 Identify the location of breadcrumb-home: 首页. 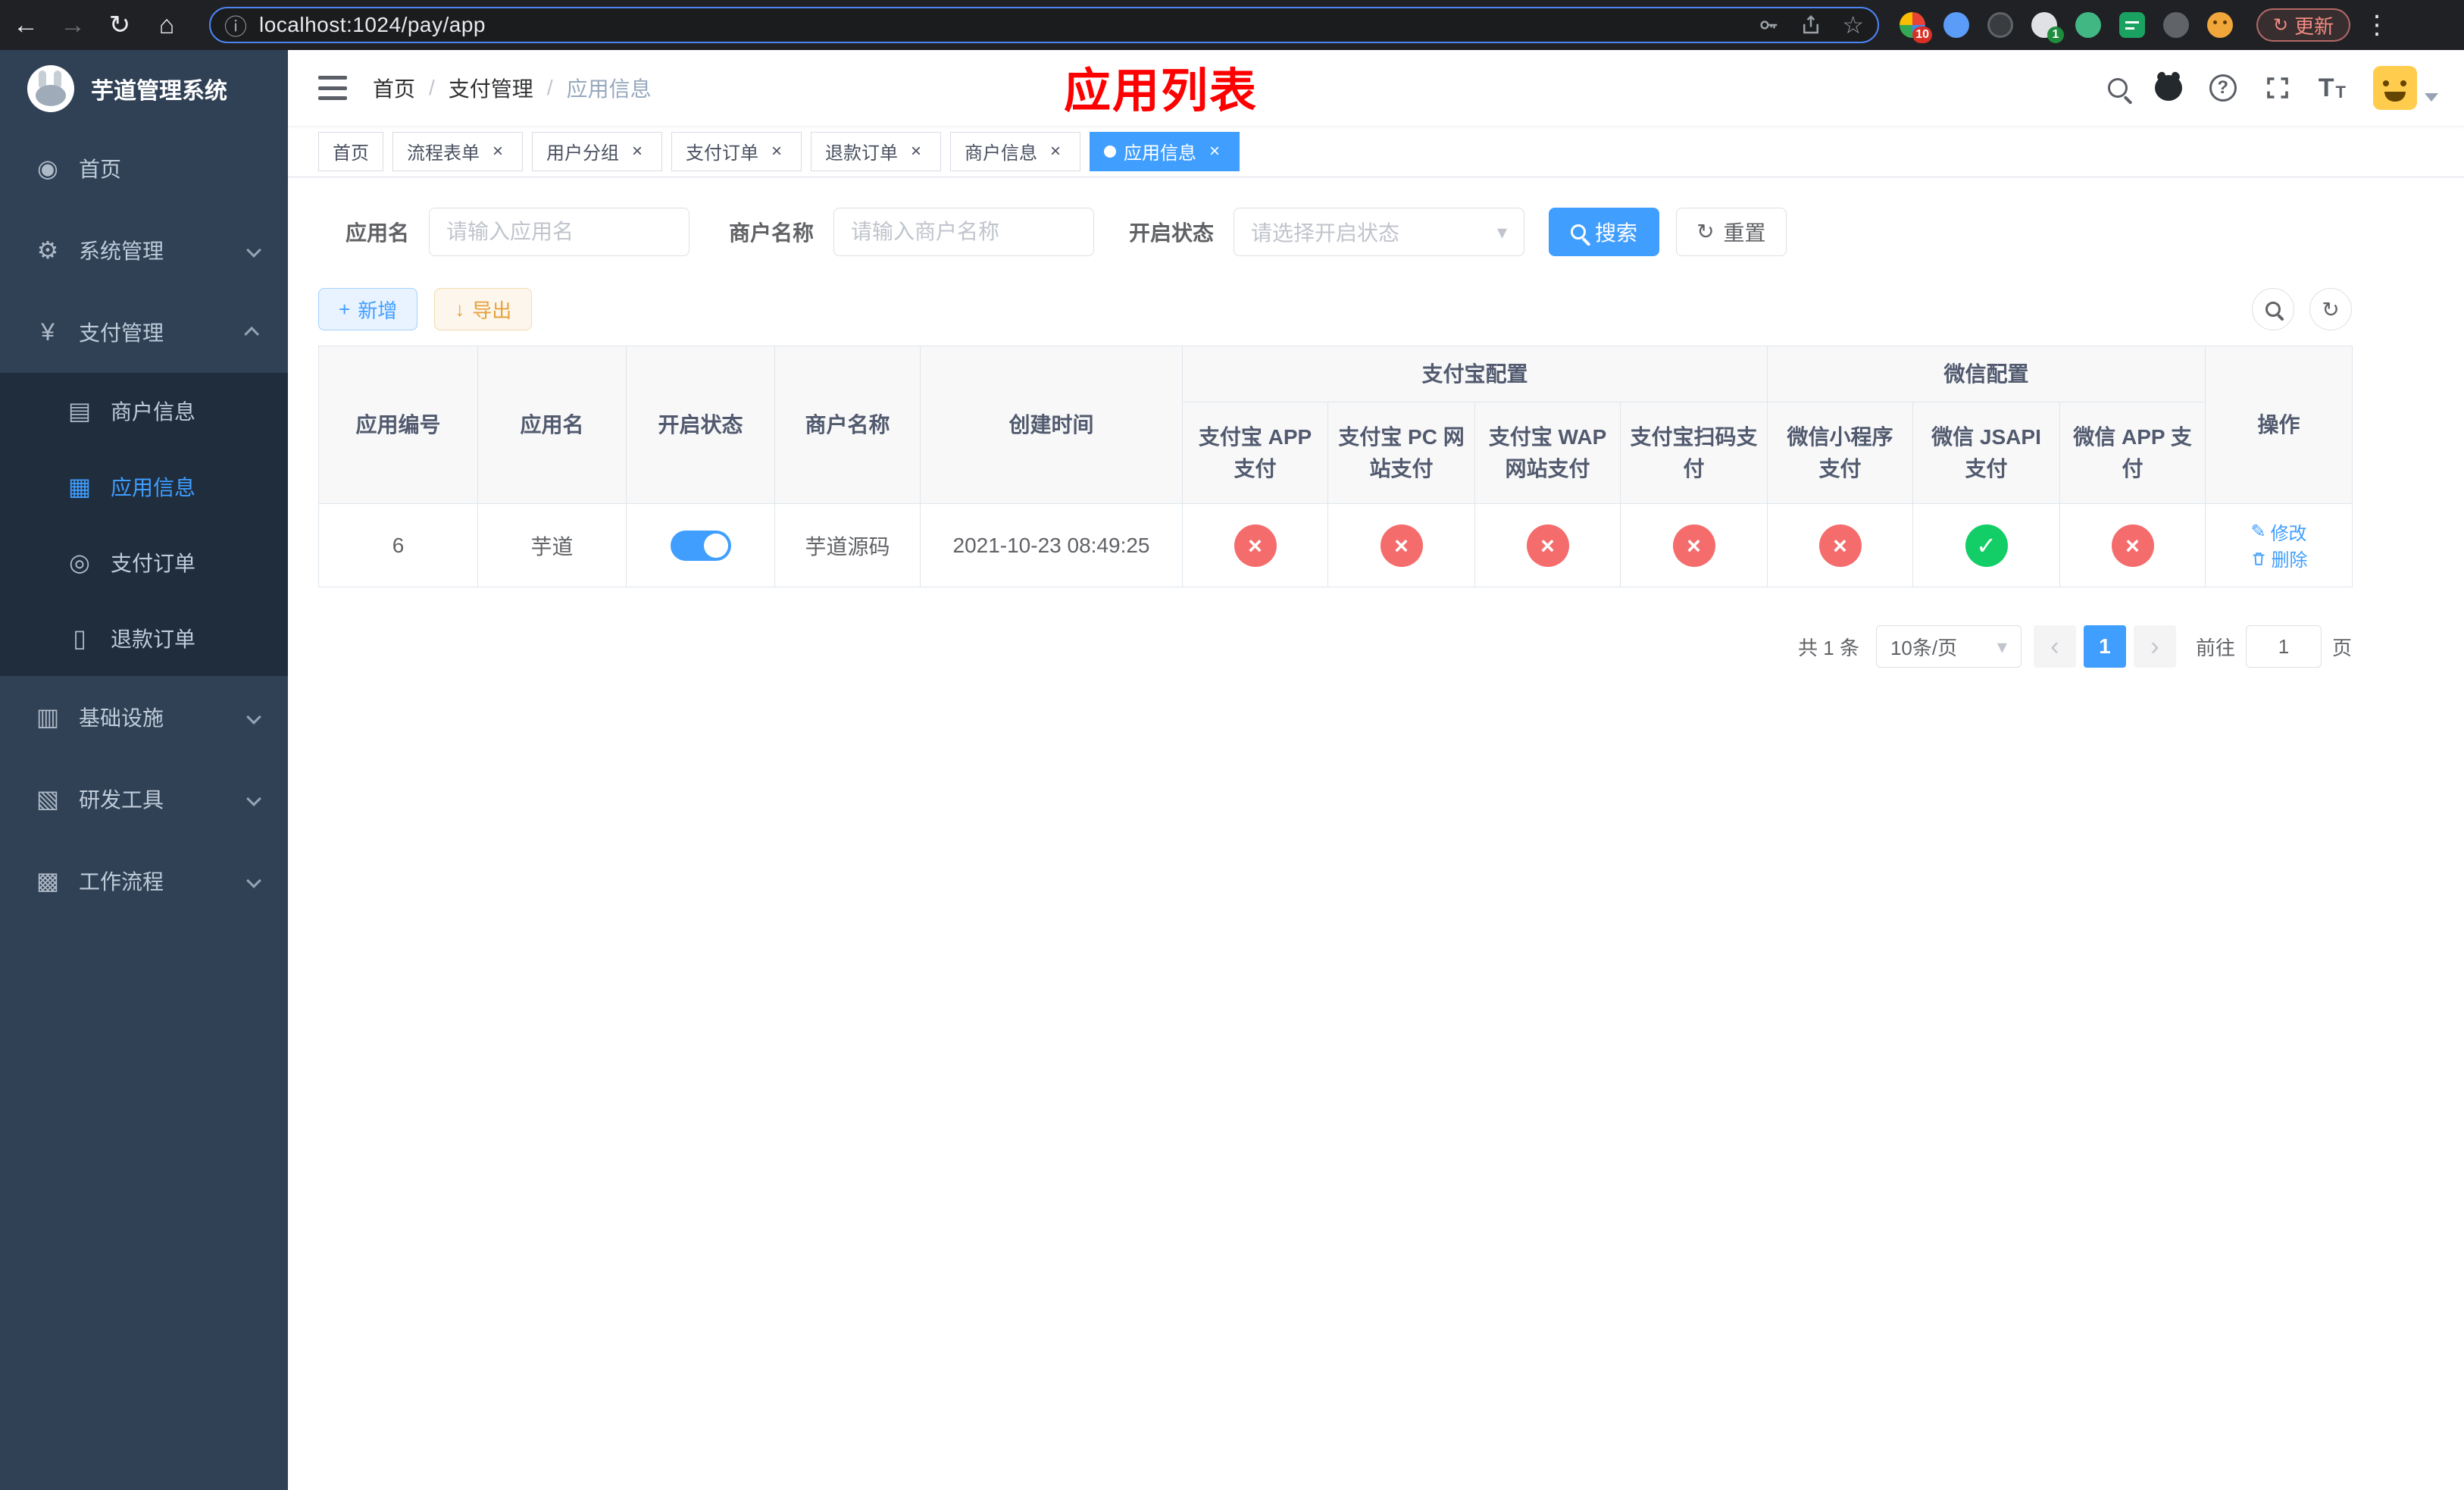
(394, 88).